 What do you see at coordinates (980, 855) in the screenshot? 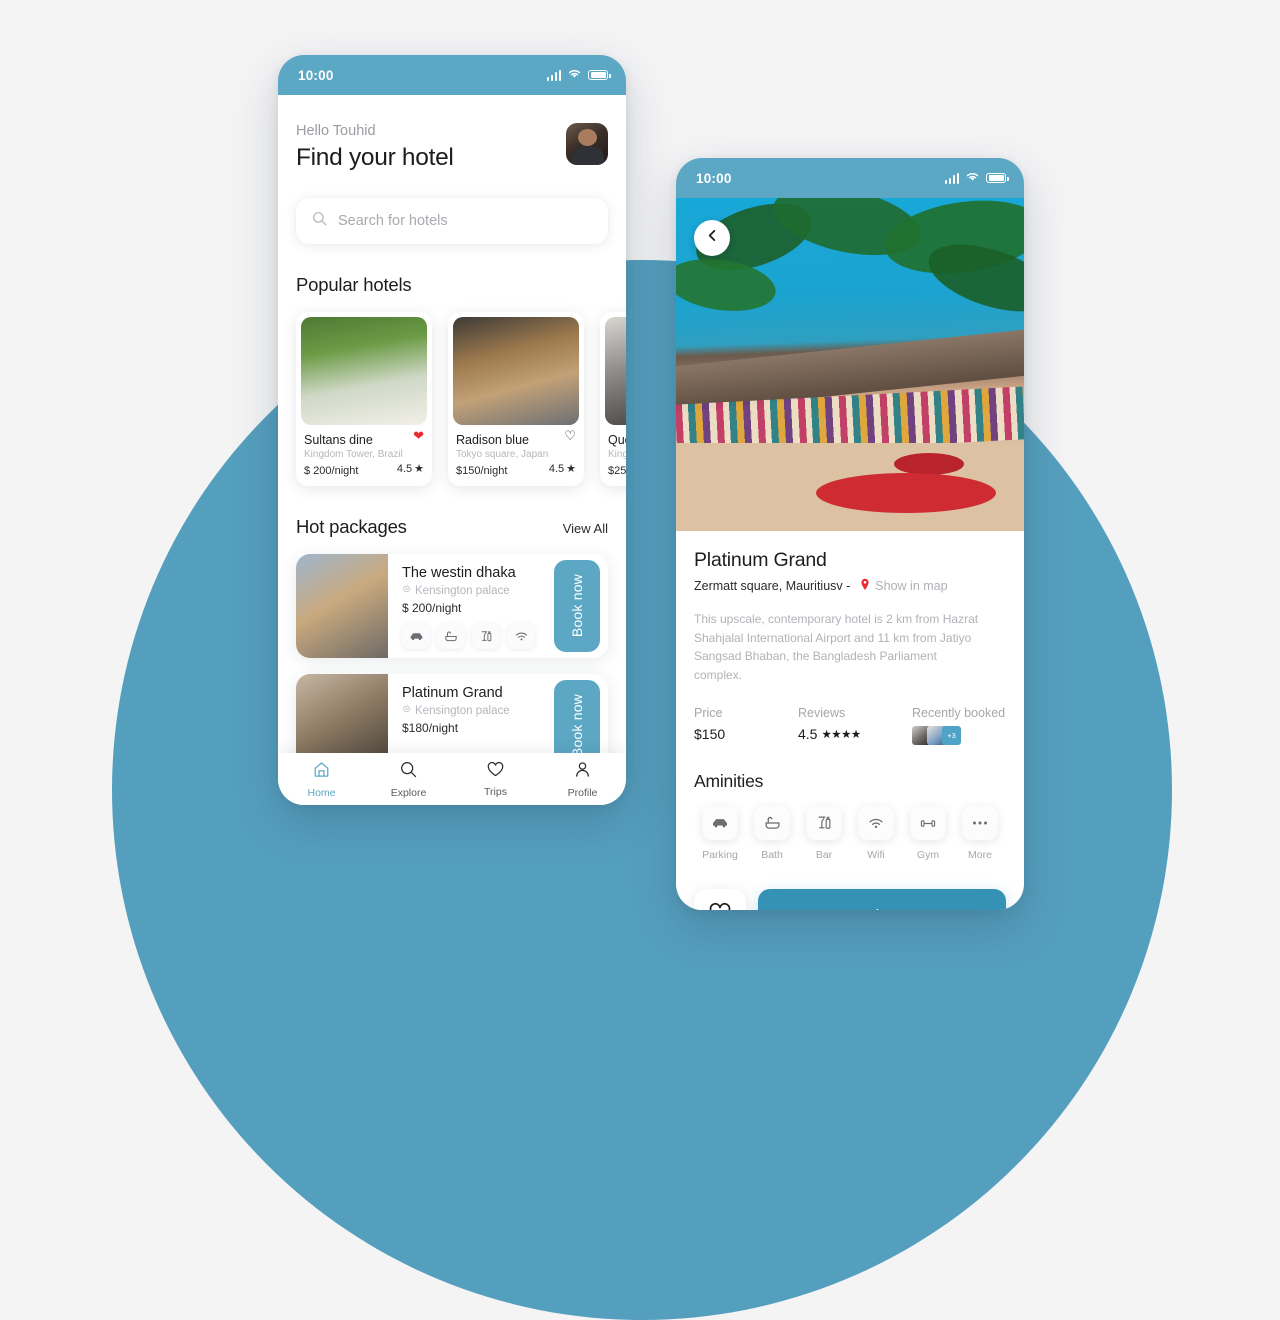
I see `amenity-label: More` at bounding box center [980, 855].